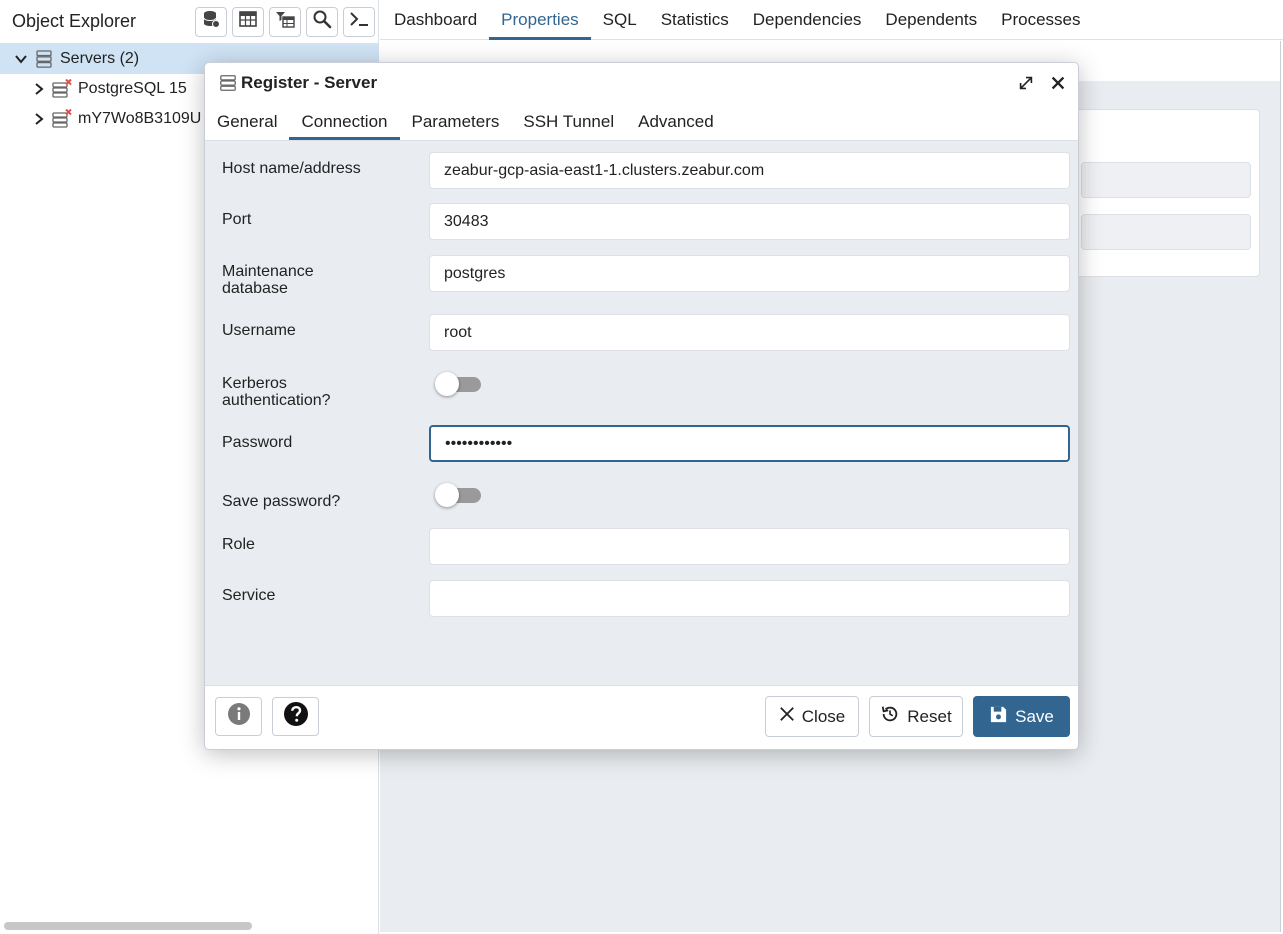 The image size is (1283, 934). I want to click on maintenance-db-input: postgres, so click(749, 273).